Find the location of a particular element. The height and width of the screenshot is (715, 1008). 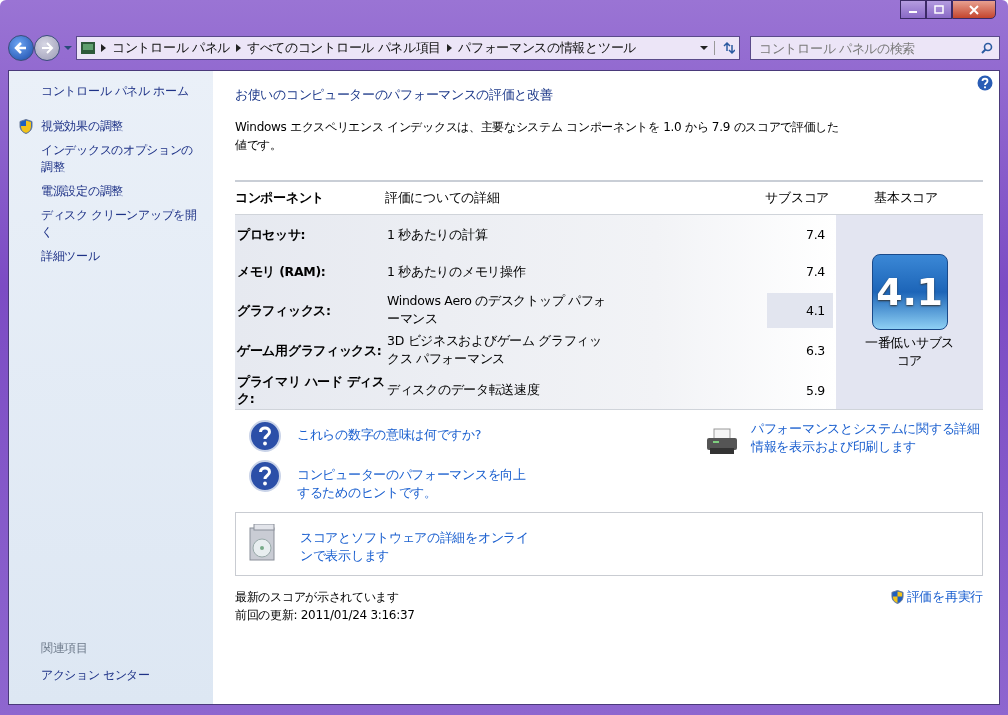

component-detail: 3D ビジネスおよびゲーム グラフィックス パフォーマンス is located at coordinates (495, 350).